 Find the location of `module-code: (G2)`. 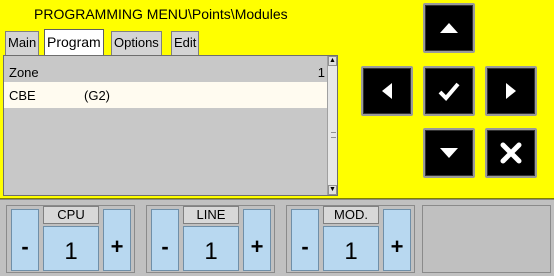

module-code: (G2) is located at coordinates (97, 95).